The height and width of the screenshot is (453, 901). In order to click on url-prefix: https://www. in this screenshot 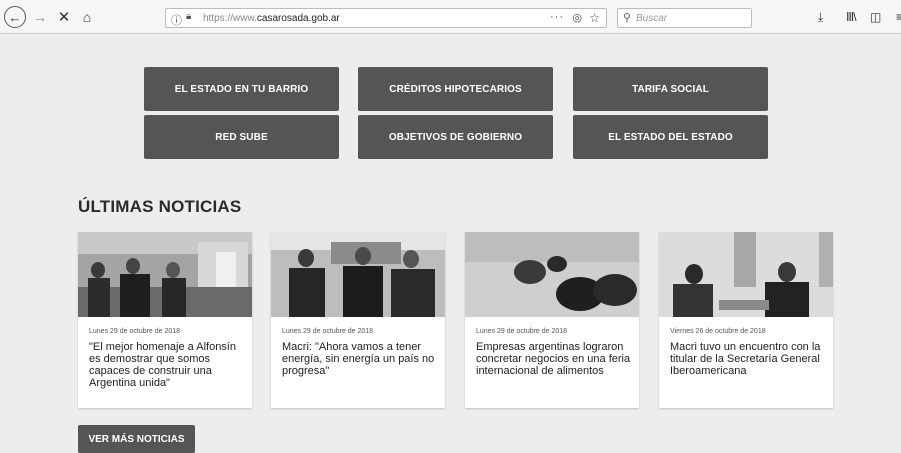, I will do `click(230, 18)`.